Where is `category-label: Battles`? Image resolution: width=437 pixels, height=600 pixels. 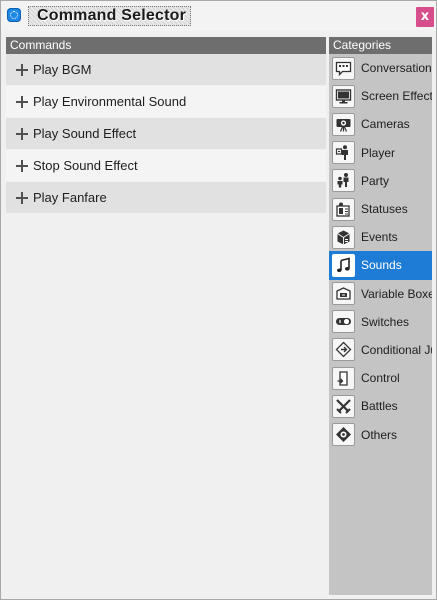 category-label: Battles is located at coordinates (379, 406).